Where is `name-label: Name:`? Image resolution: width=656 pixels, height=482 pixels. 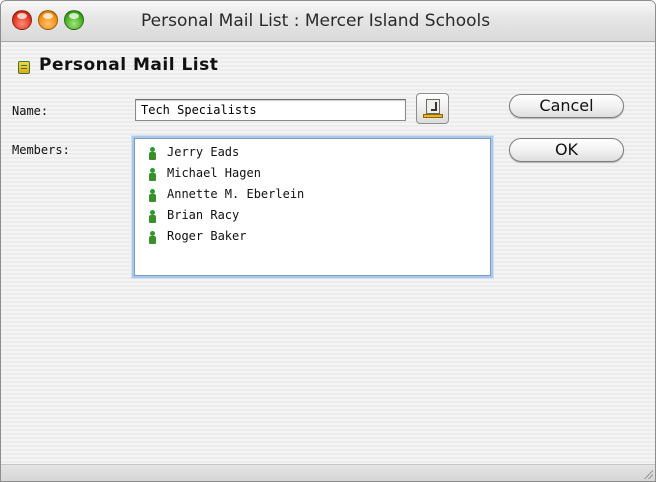 name-label: Name: is located at coordinates (30, 111).